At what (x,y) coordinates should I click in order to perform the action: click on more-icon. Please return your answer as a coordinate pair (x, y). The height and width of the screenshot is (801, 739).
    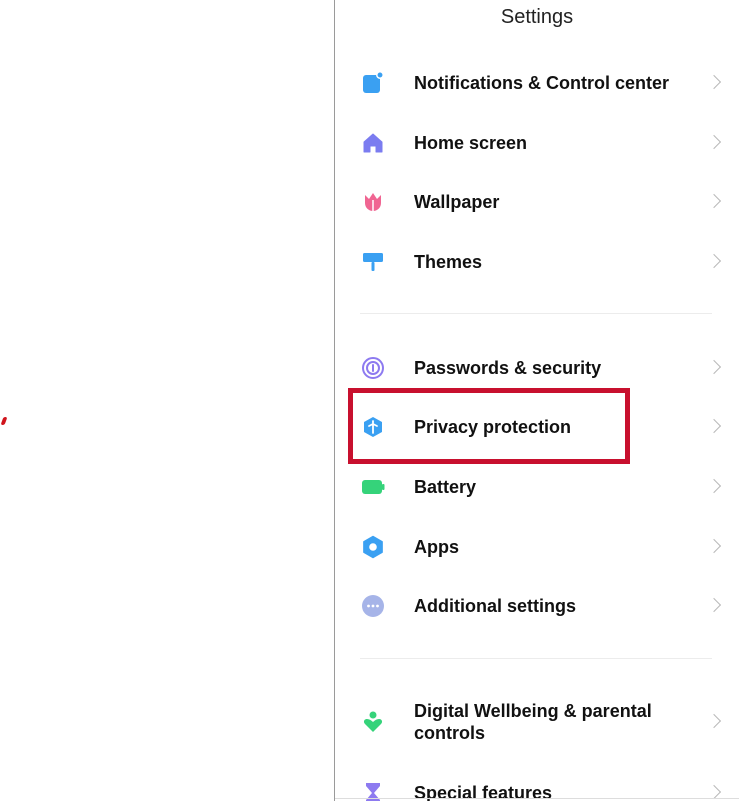
    Looking at the image, I should click on (373, 606).